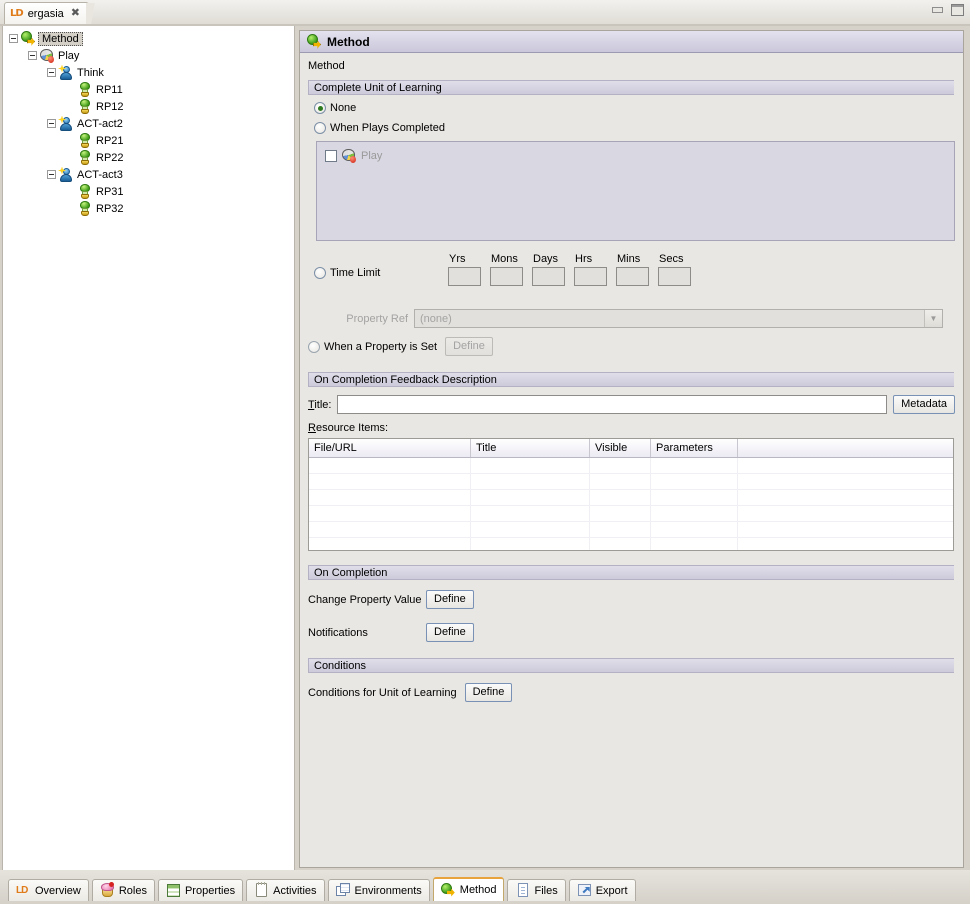 This screenshot has width=970, height=904. What do you see at coordinates (148, 55) in the screenshot?
I see `tree-item-play: Play` at bounding box center [148, 55].